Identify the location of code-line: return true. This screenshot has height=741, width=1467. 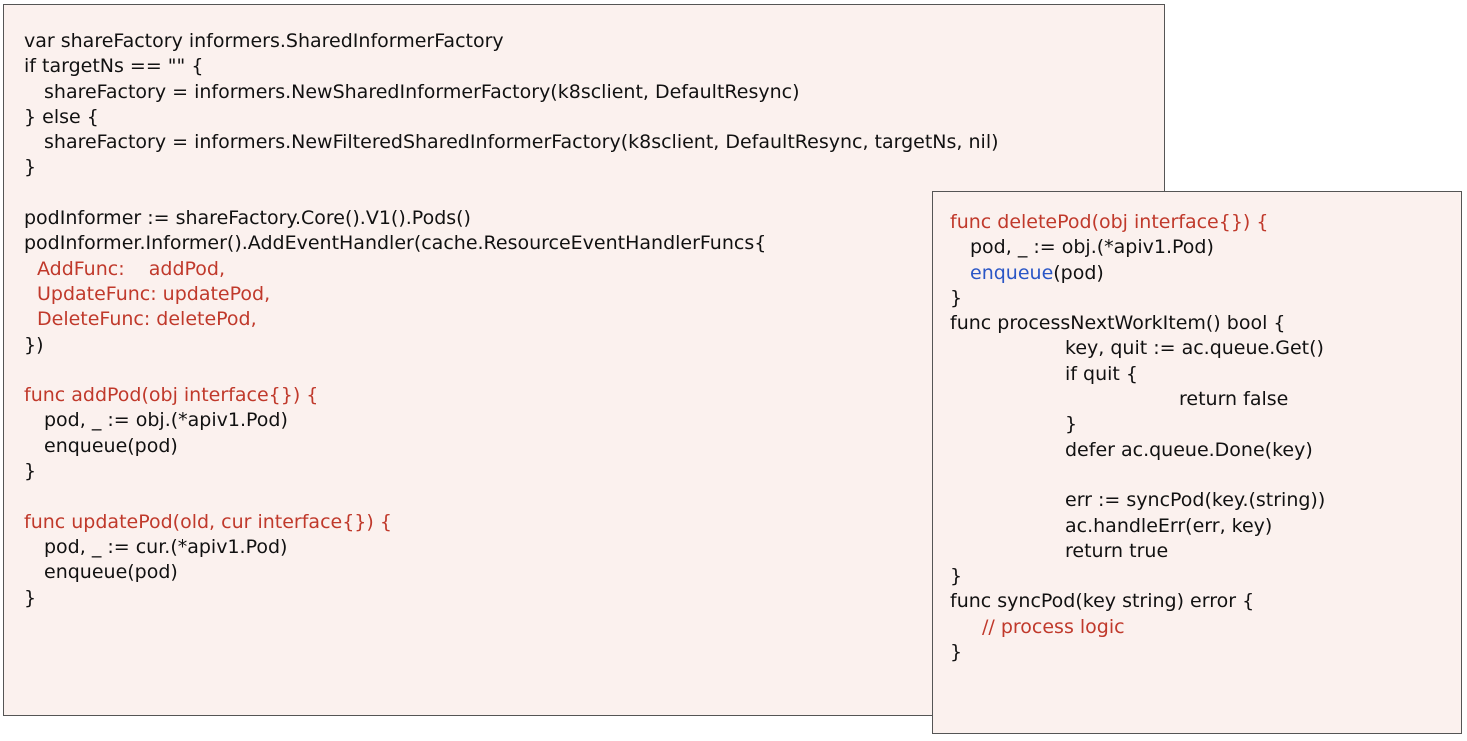
(1117, 550).